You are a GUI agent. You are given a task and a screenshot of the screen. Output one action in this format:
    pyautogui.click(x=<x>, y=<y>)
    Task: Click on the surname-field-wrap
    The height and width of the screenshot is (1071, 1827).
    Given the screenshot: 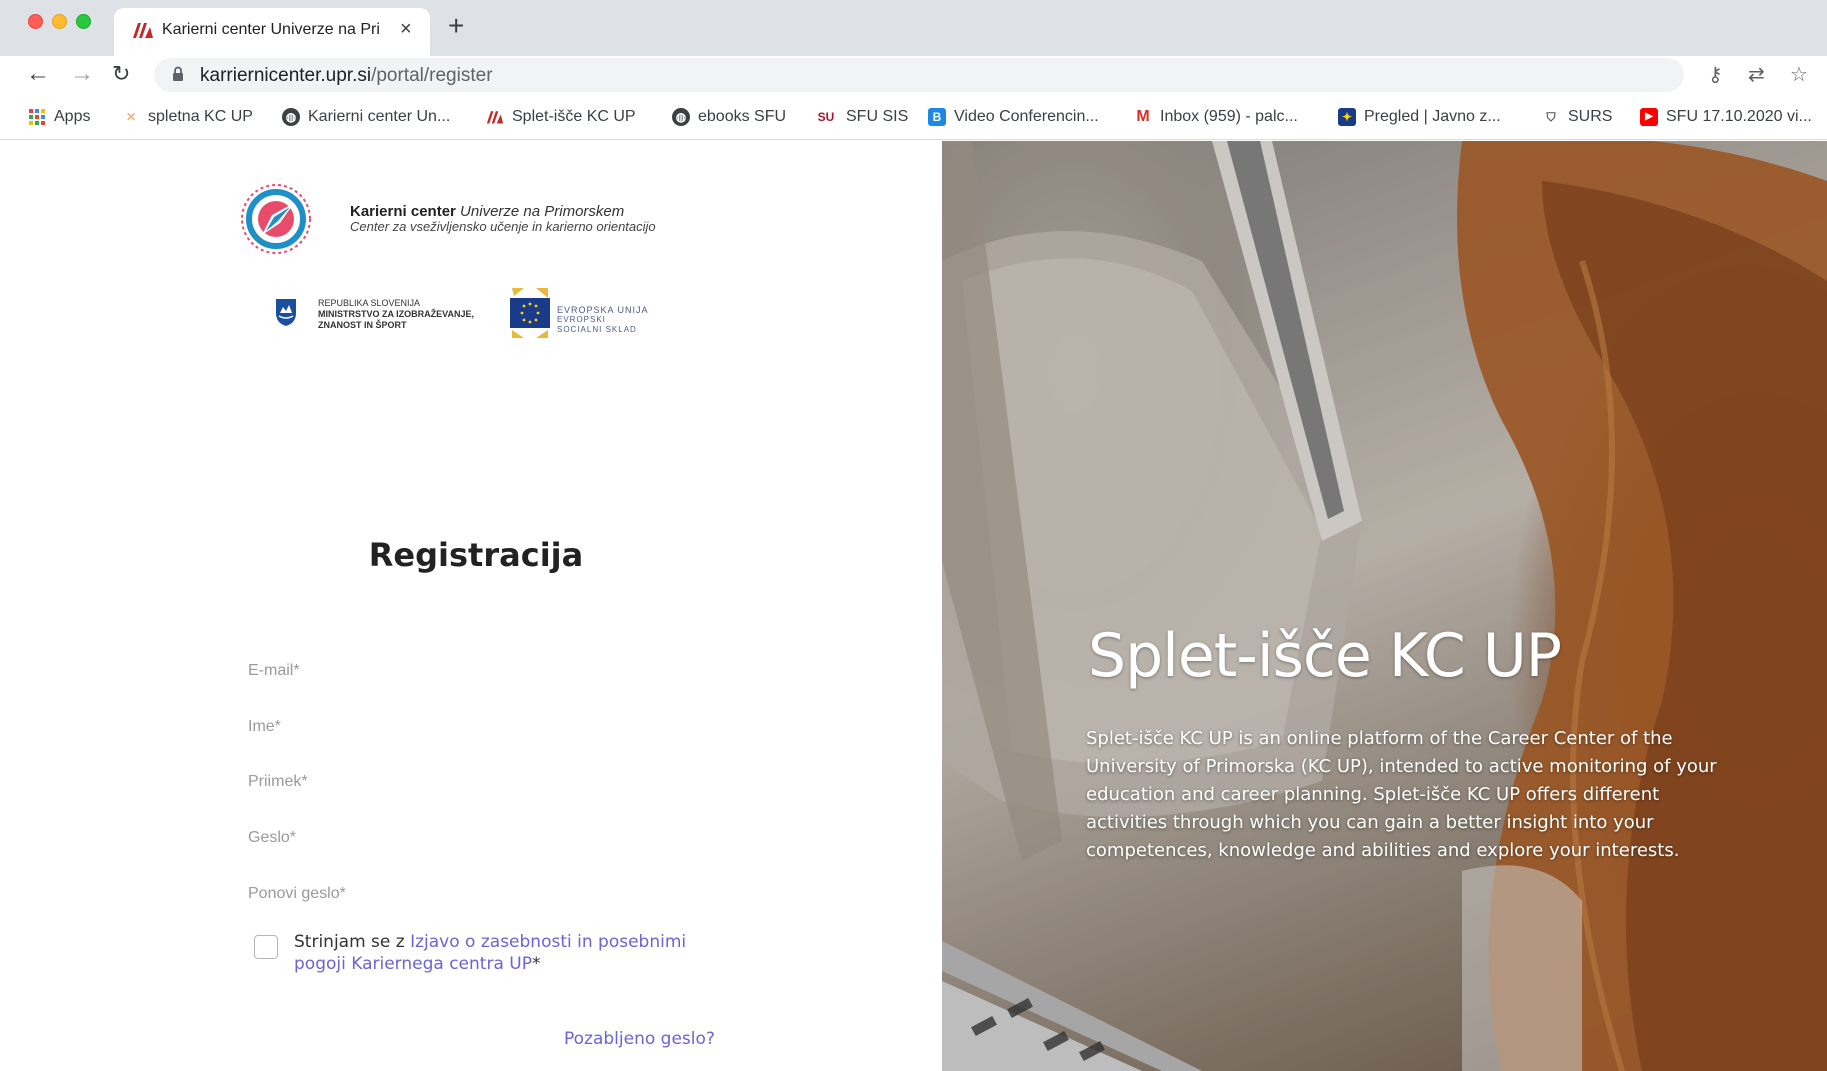 What is the action you would take?
    pyautogui.click(x=478, y=782)
    